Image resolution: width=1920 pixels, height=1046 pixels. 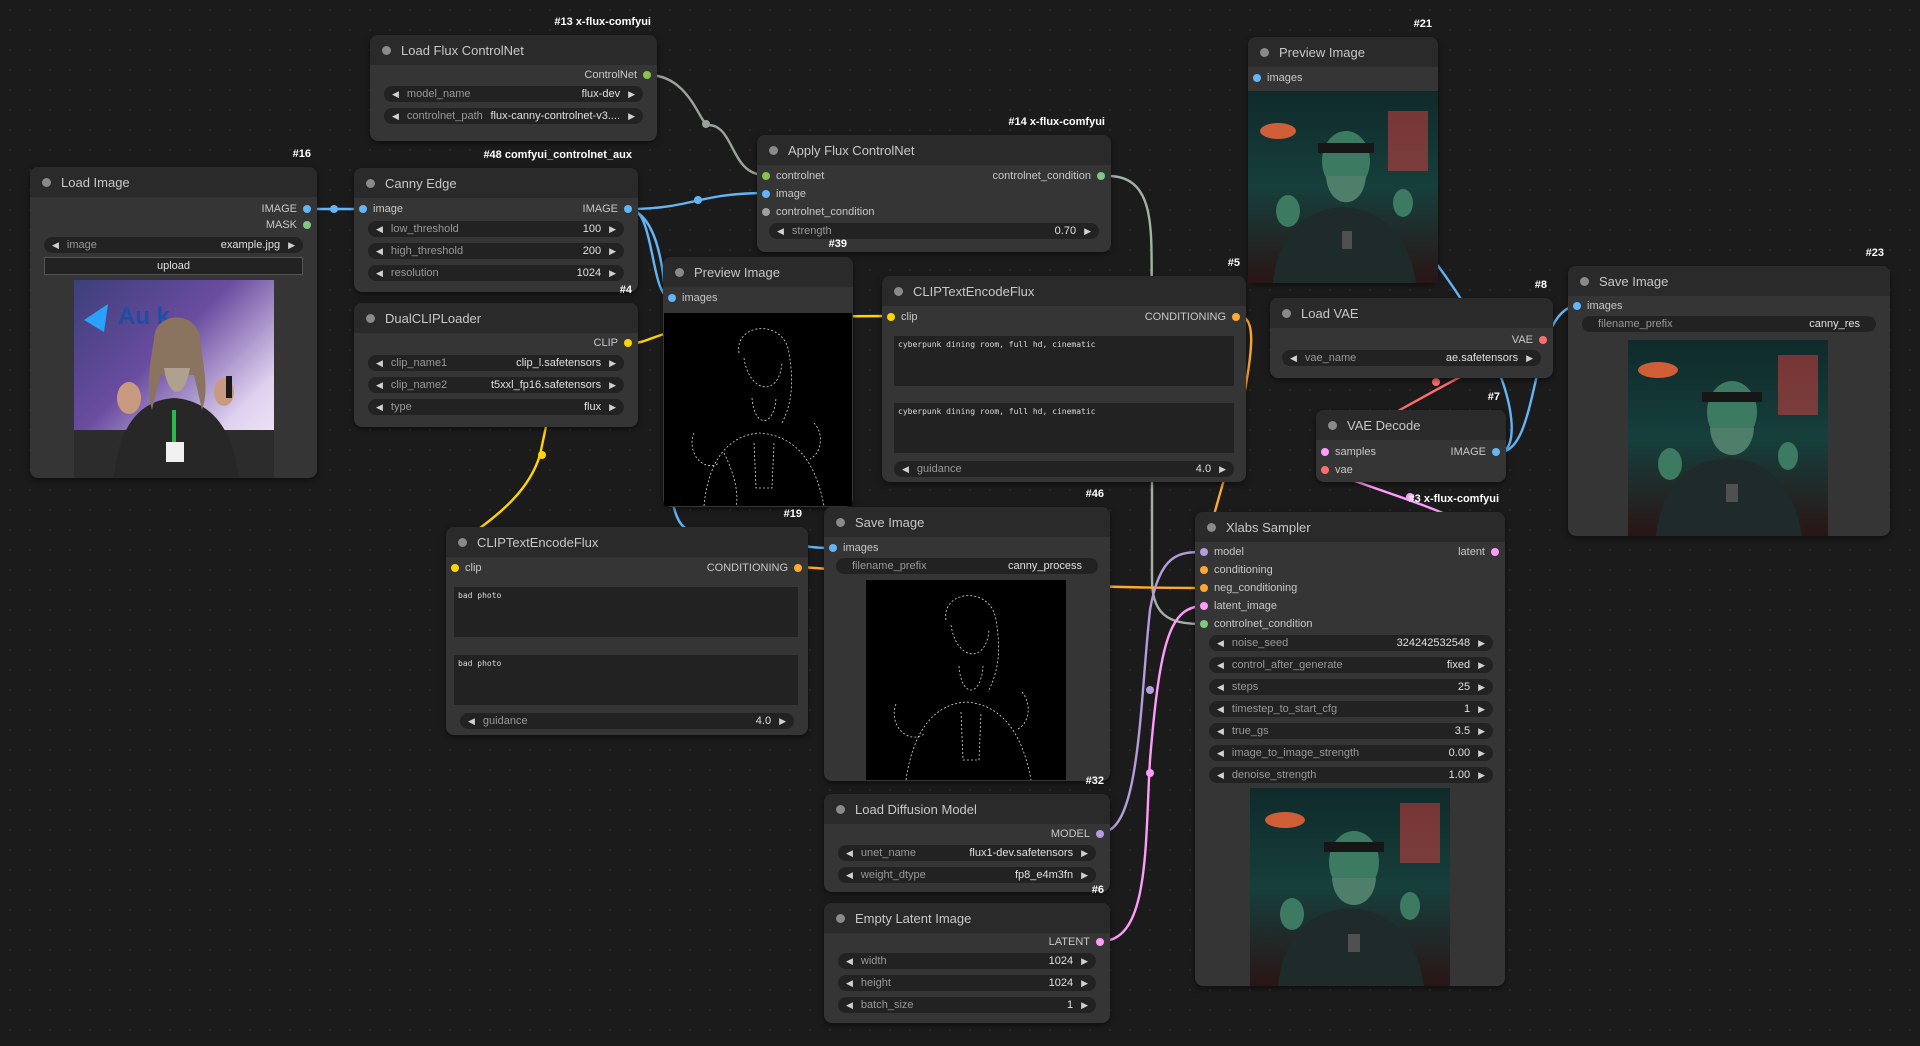 What do you see at coordinates (1475, 452) in the screenshot?
I see `output-image: IMAGE` at bounding box center [1475, 452].